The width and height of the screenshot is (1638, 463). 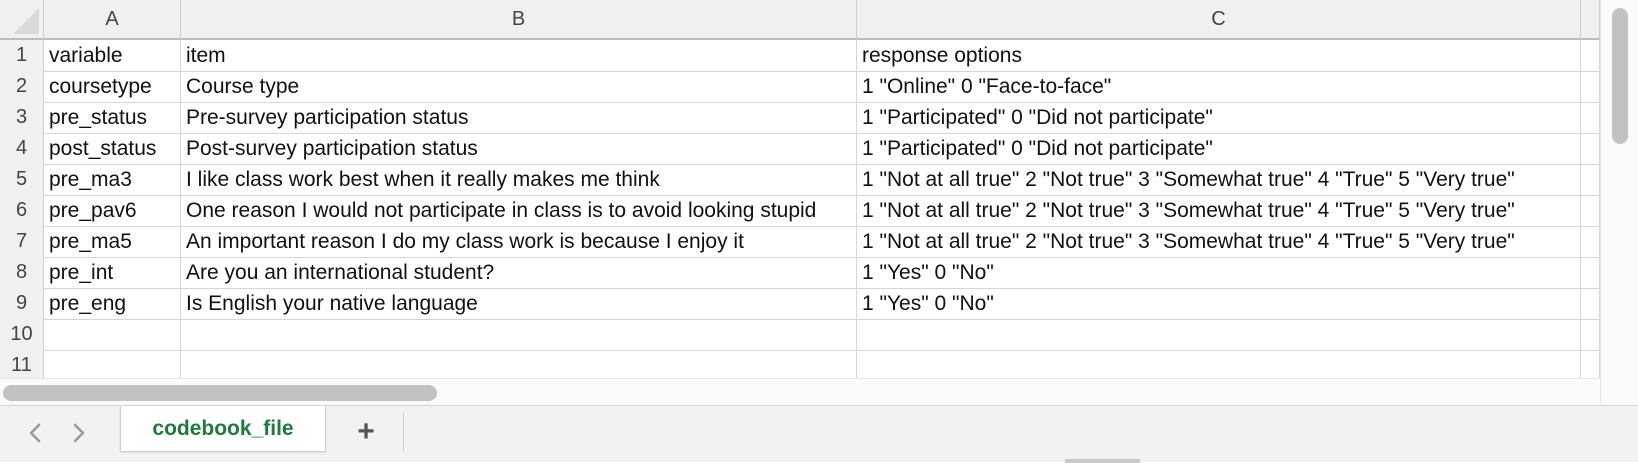 What do you see at coordinates (519, 20) in the screenshot?
I see `column-header-b: B` at bounding box center [519, 20].